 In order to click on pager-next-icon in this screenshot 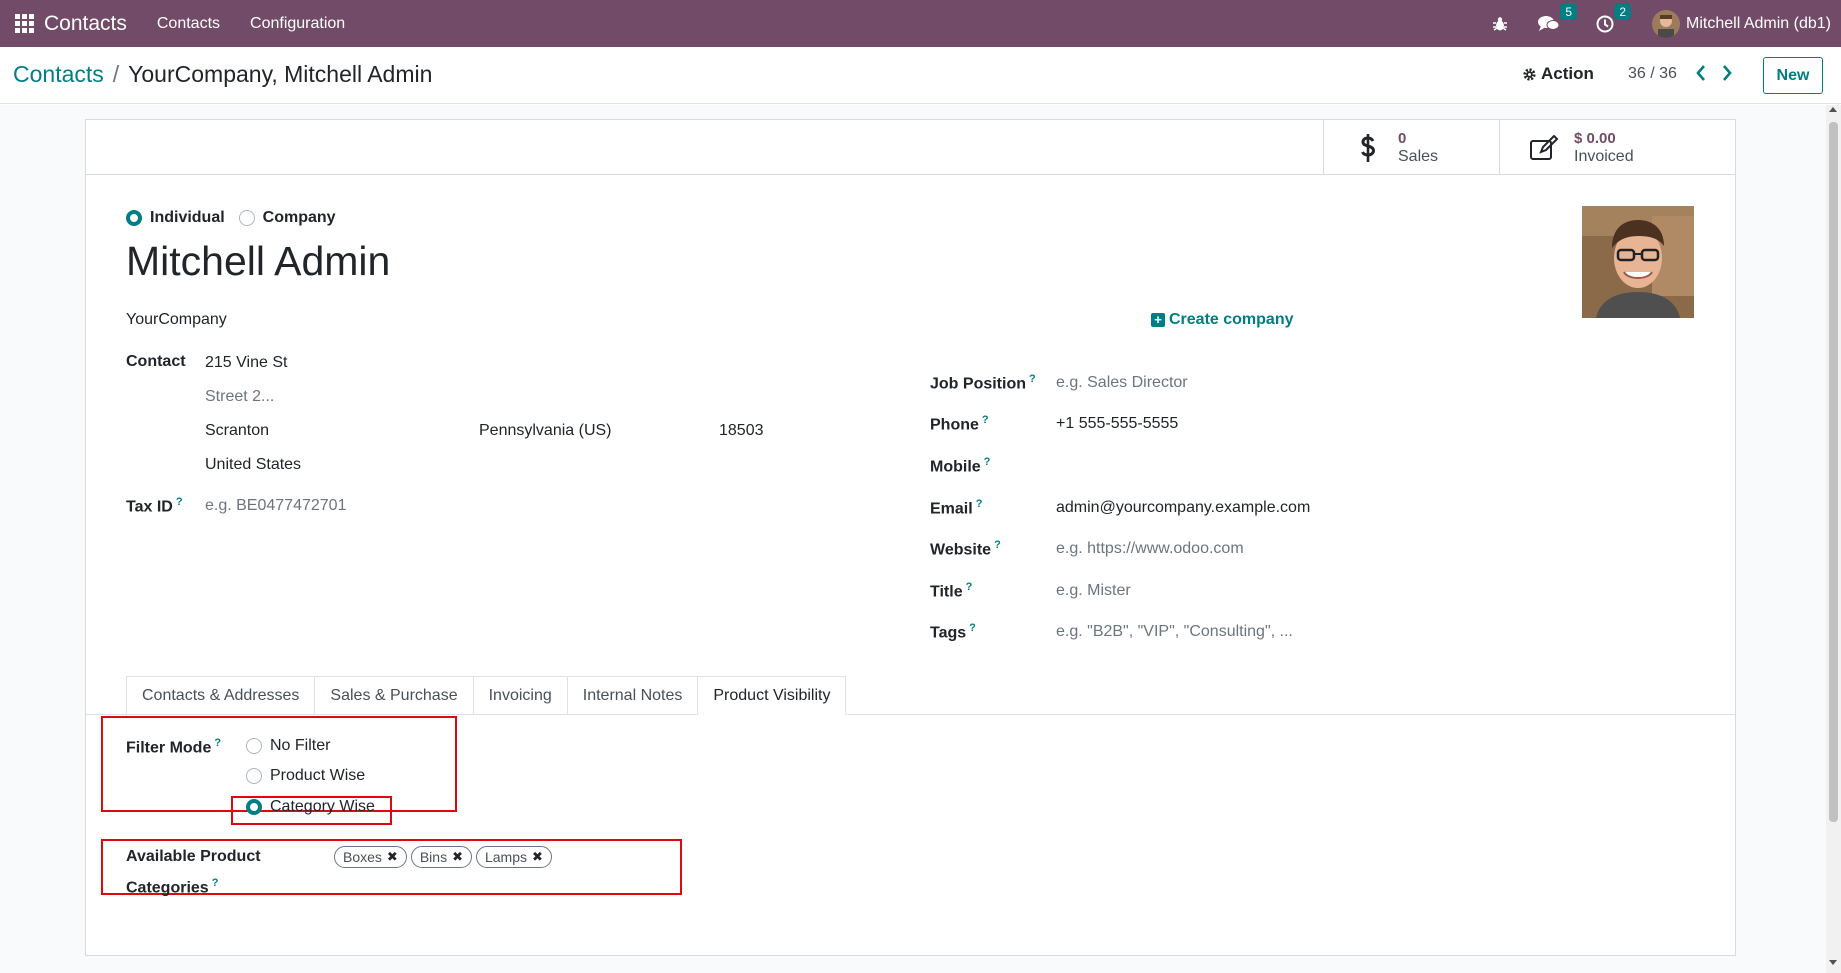, I will do `click(1727, 73)`.